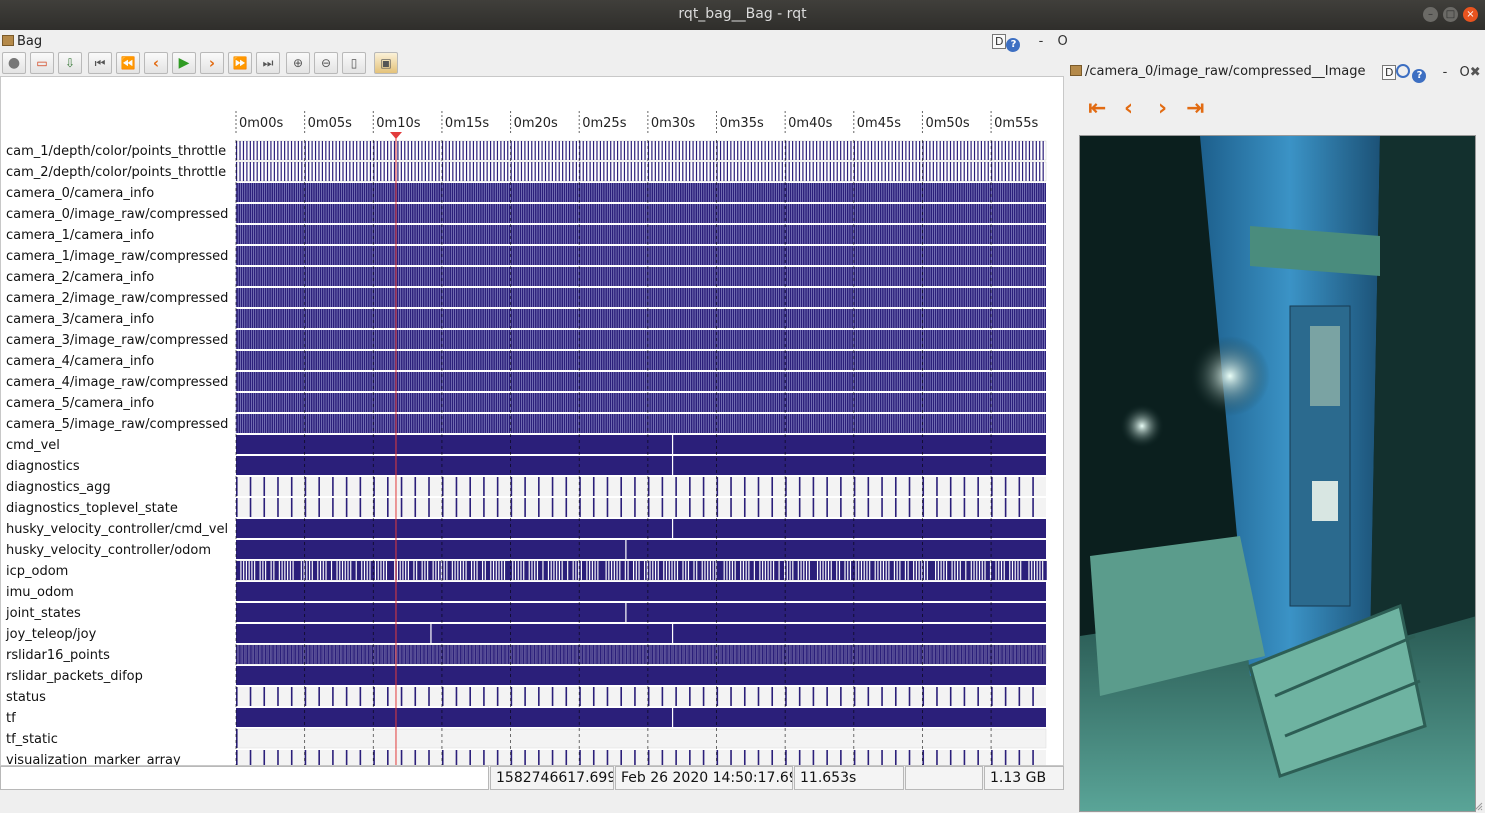 This screenshot has width=1485, height=813. I want to click on topic-label: camera_0/camera_info, so click(80, 193).